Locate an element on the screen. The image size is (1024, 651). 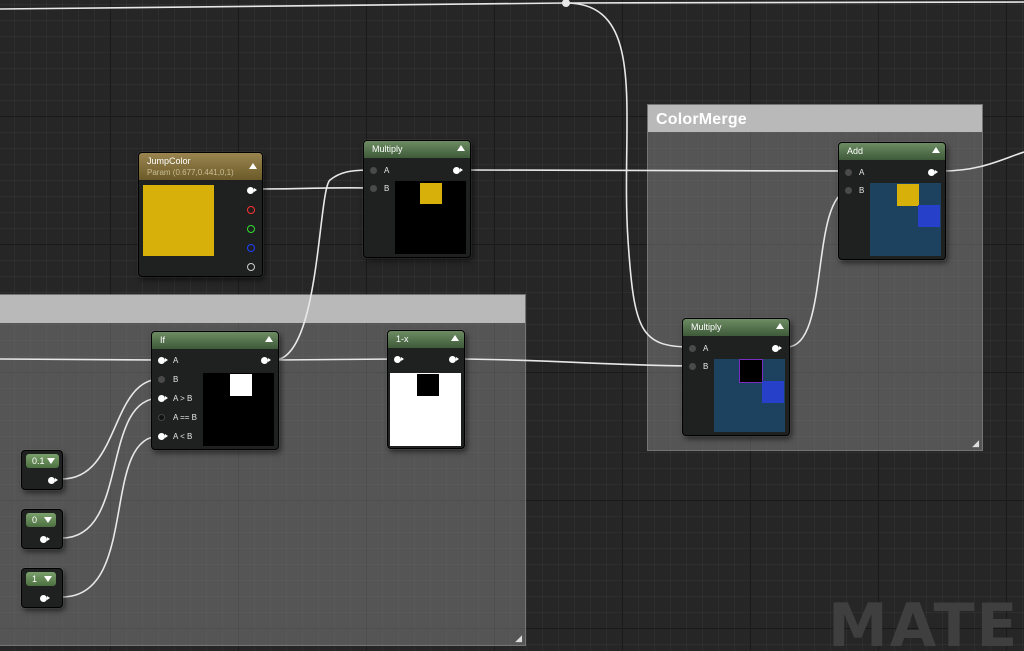
multiply-node-2: Multiply A B is located at coordinates (736, 377).